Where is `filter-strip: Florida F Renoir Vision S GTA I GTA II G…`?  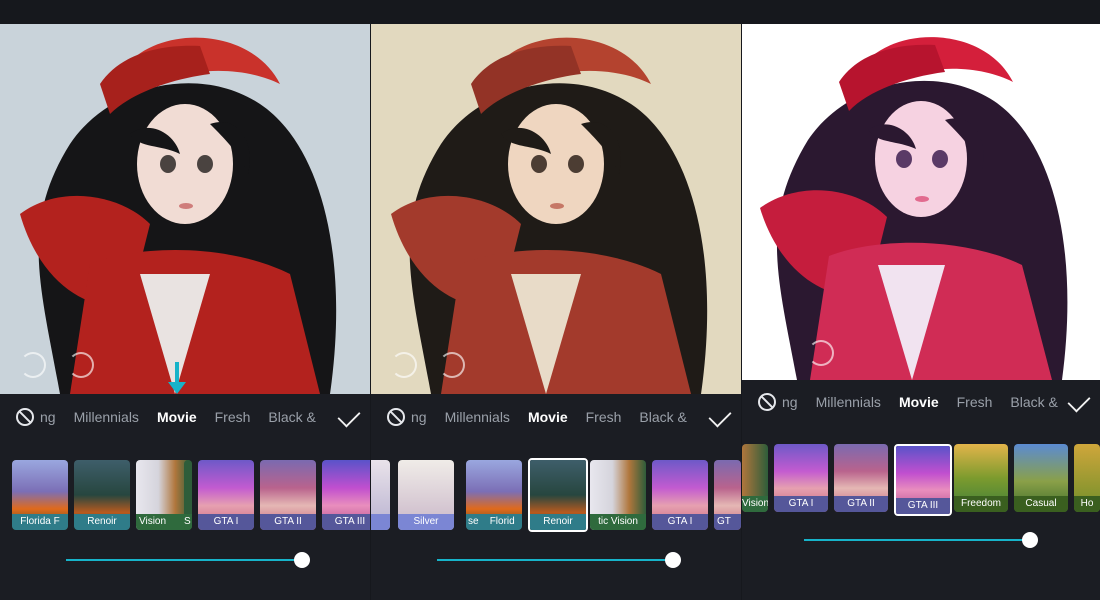 filter-strip: Florida F Renoir Vision S GTA I GTA II G… is located at coordinates (185, 495).